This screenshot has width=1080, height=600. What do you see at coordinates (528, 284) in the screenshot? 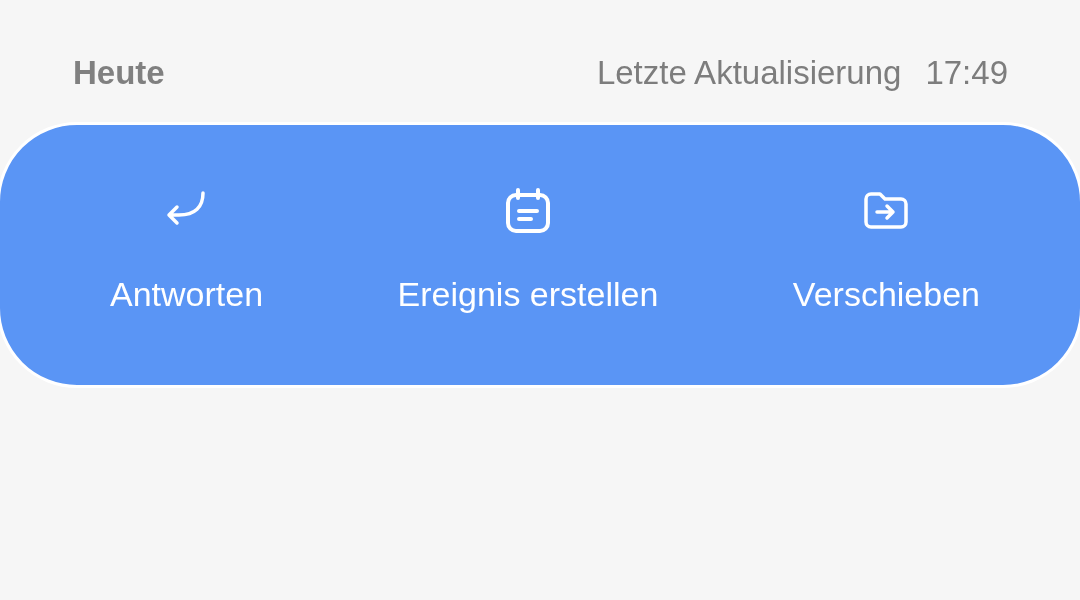
I see `action-button: Ereignis erstellen` at bounding box center [528, 284].